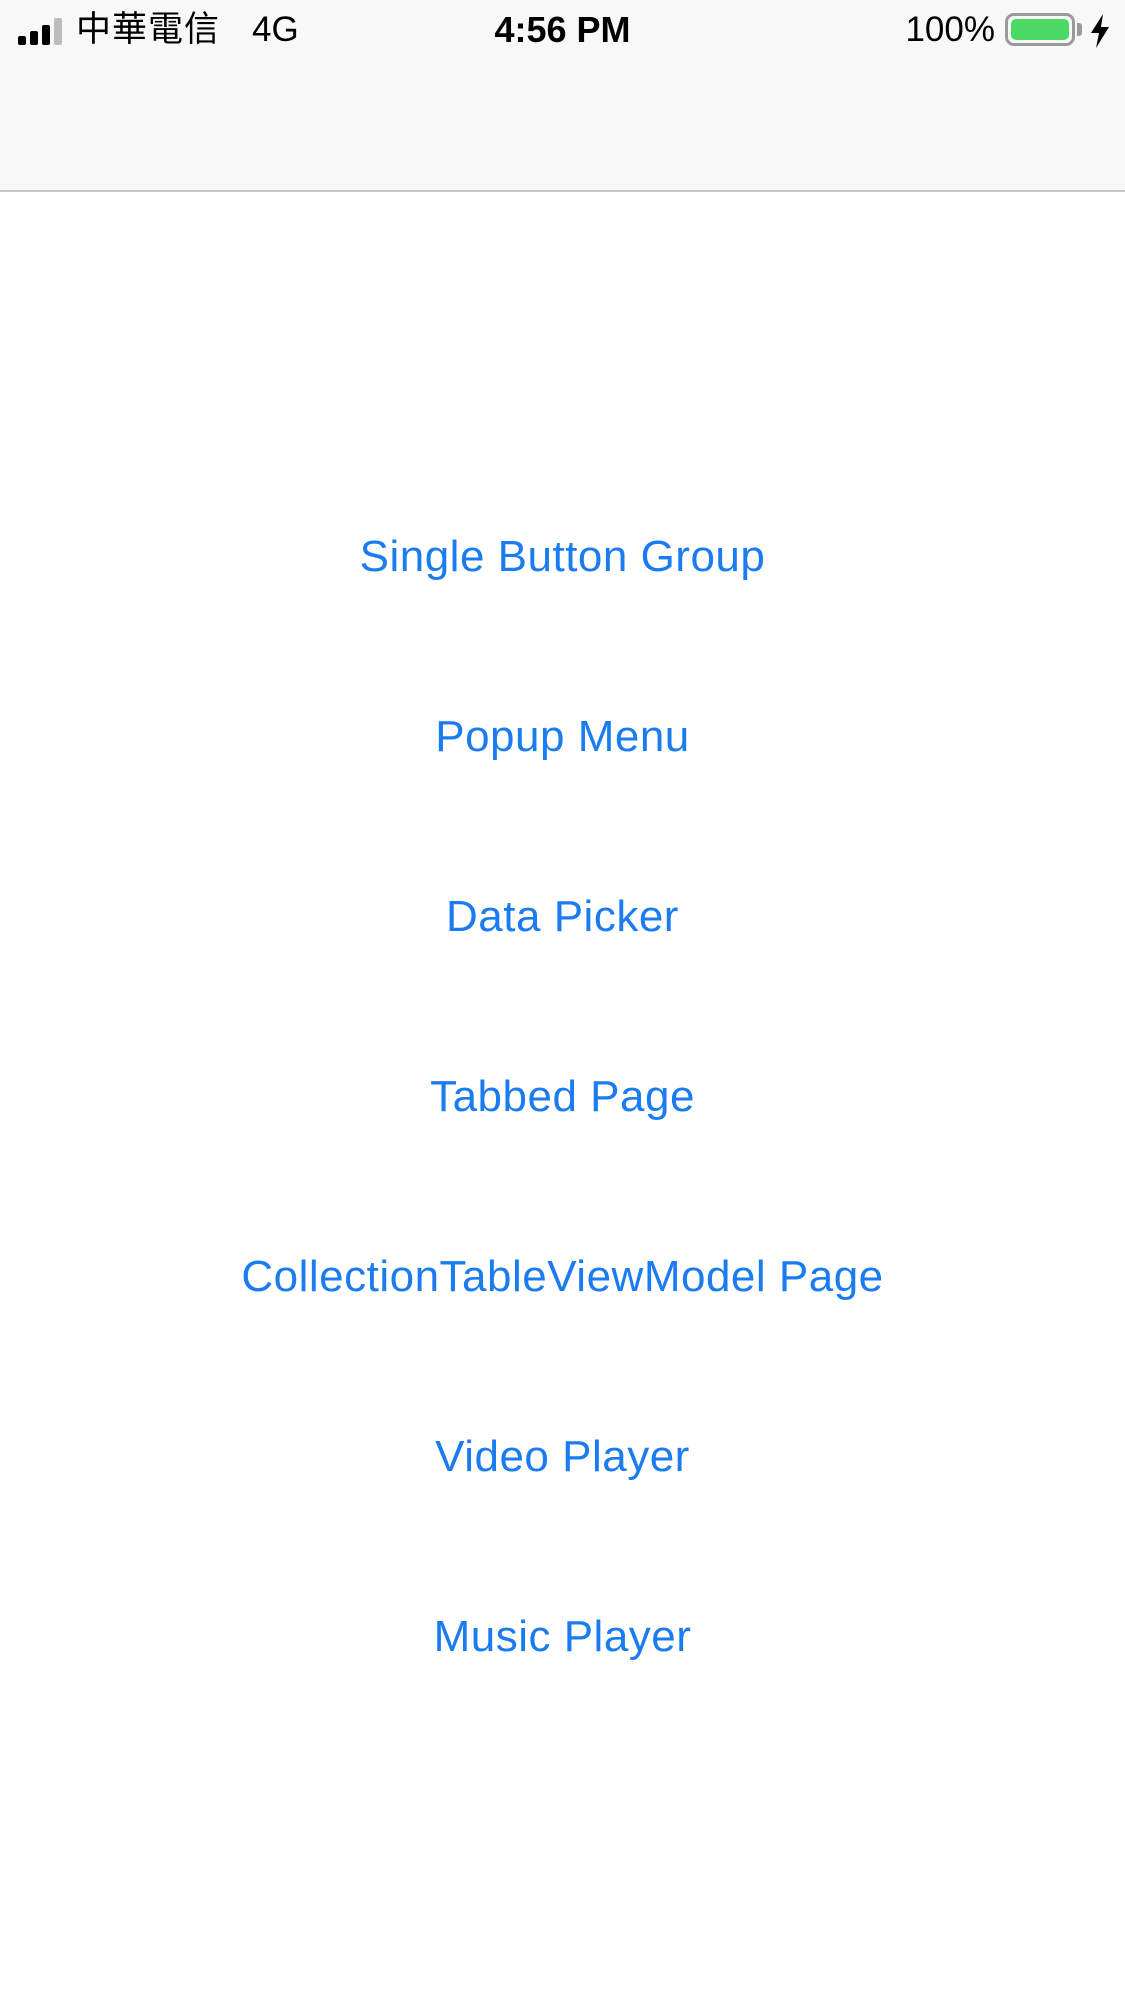 Image resolution: width=1125 pixels, height=2001 pixels. Describe the element at coordinates (562, 737) in the screenshot. I see `popup-menu-button: Popup Menu` at that location.